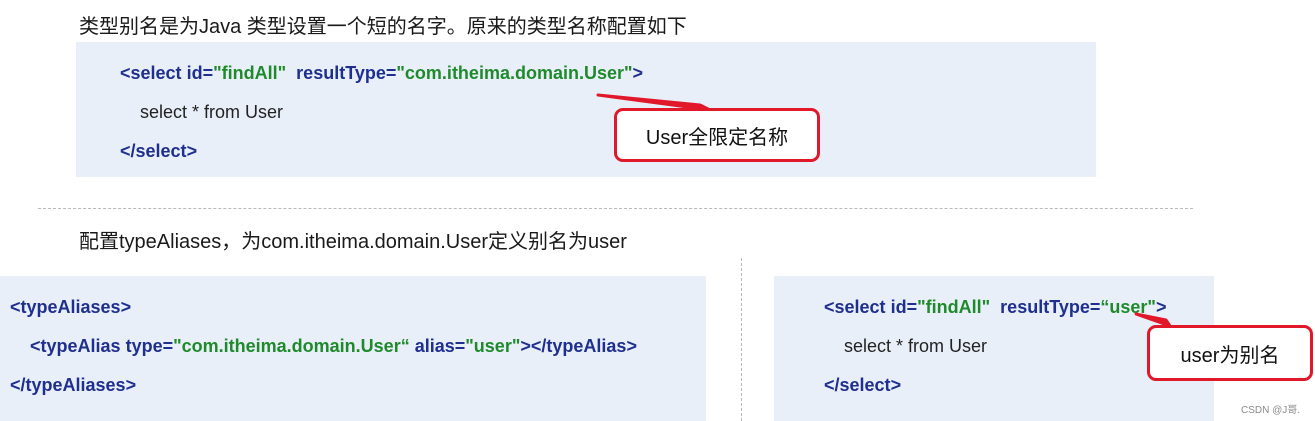 This screenshot has width=1315, height=421. What do you see at coordinates (291, 346) in the screenshot?
I see `code-token: "com.itheima.domain.User“` at bounding box center [291, 346].